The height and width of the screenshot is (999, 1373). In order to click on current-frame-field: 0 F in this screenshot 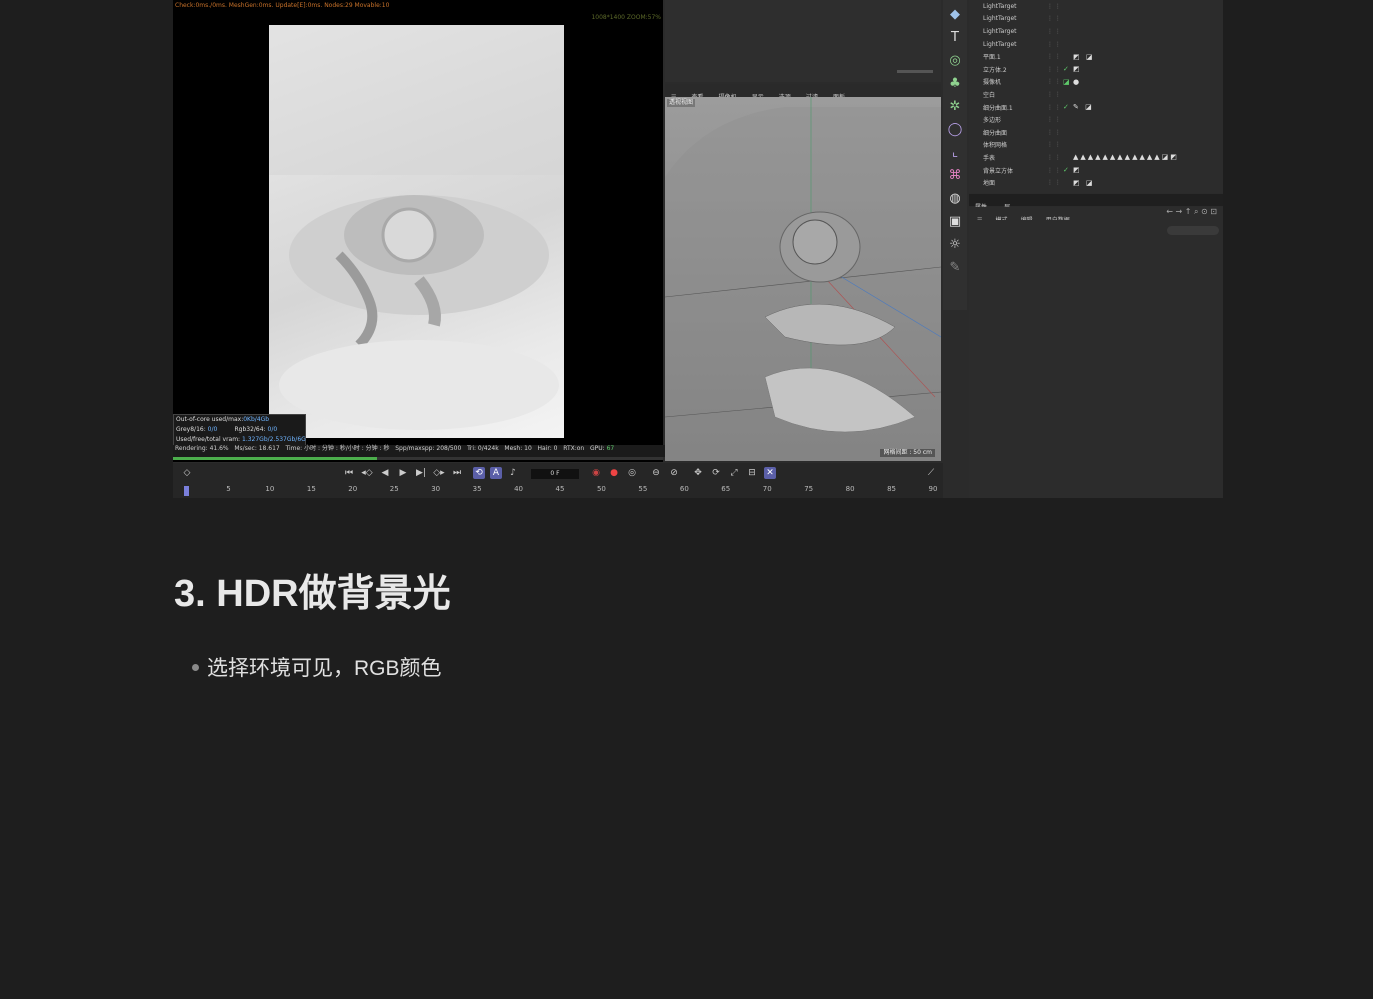, I will do `click(555, 474)`.